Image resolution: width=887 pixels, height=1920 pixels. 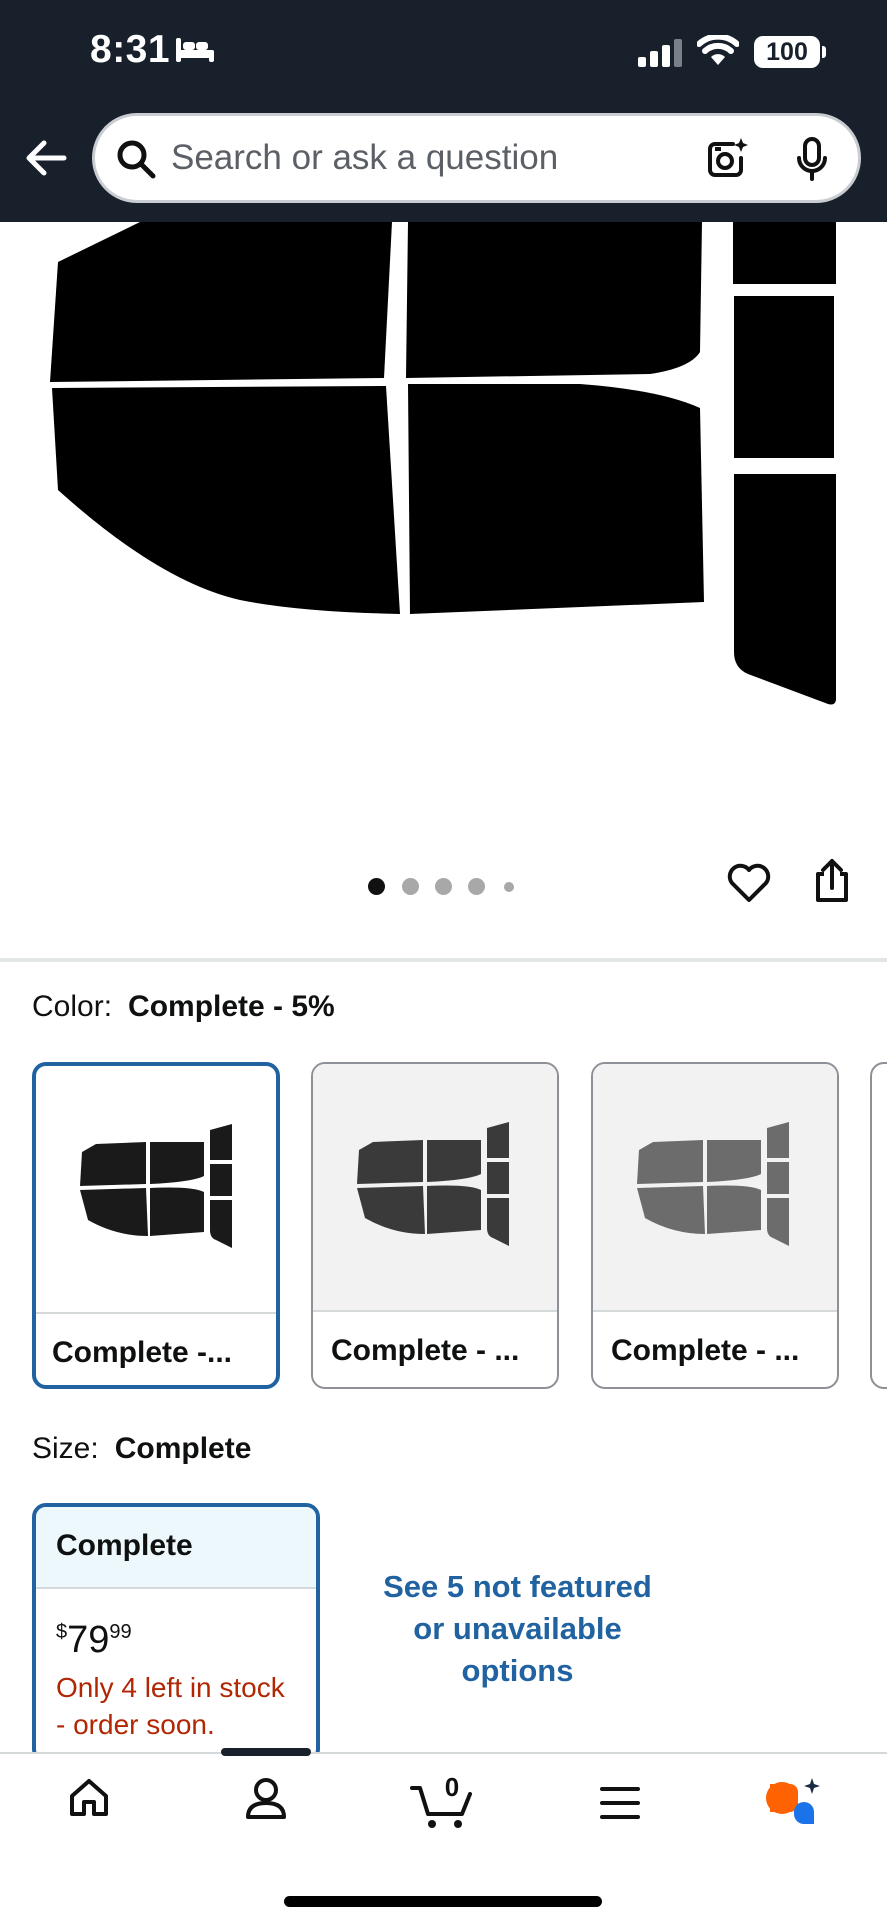 What do you see at coordinates (176, 1548) in the screenshot?
I see `size-option-title: Complete` at bounding box center [176, 1548].